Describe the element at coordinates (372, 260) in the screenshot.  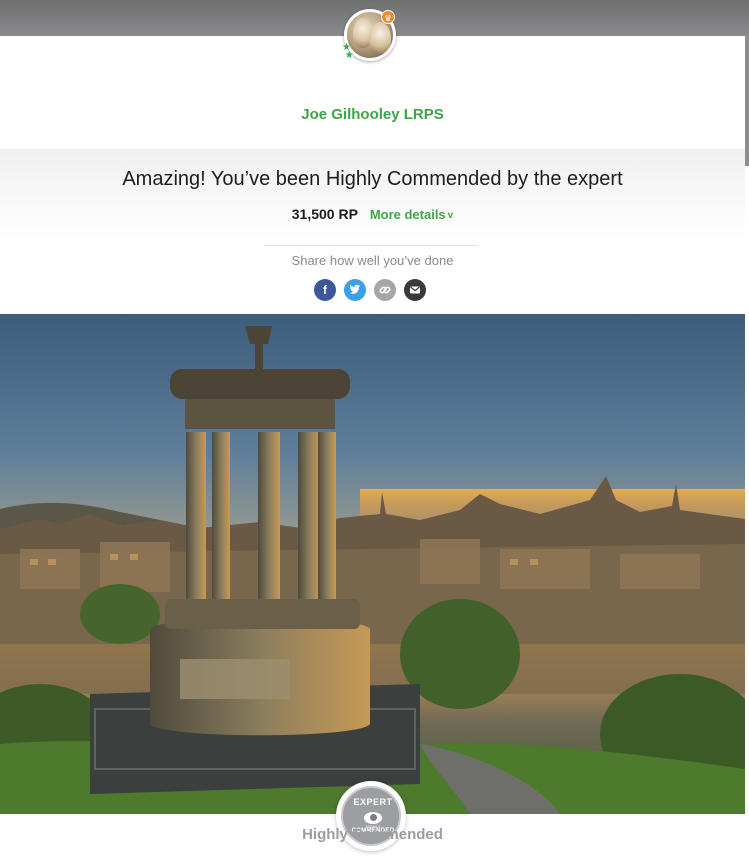
I see `share-label: Share how well you’ve done` at that location.